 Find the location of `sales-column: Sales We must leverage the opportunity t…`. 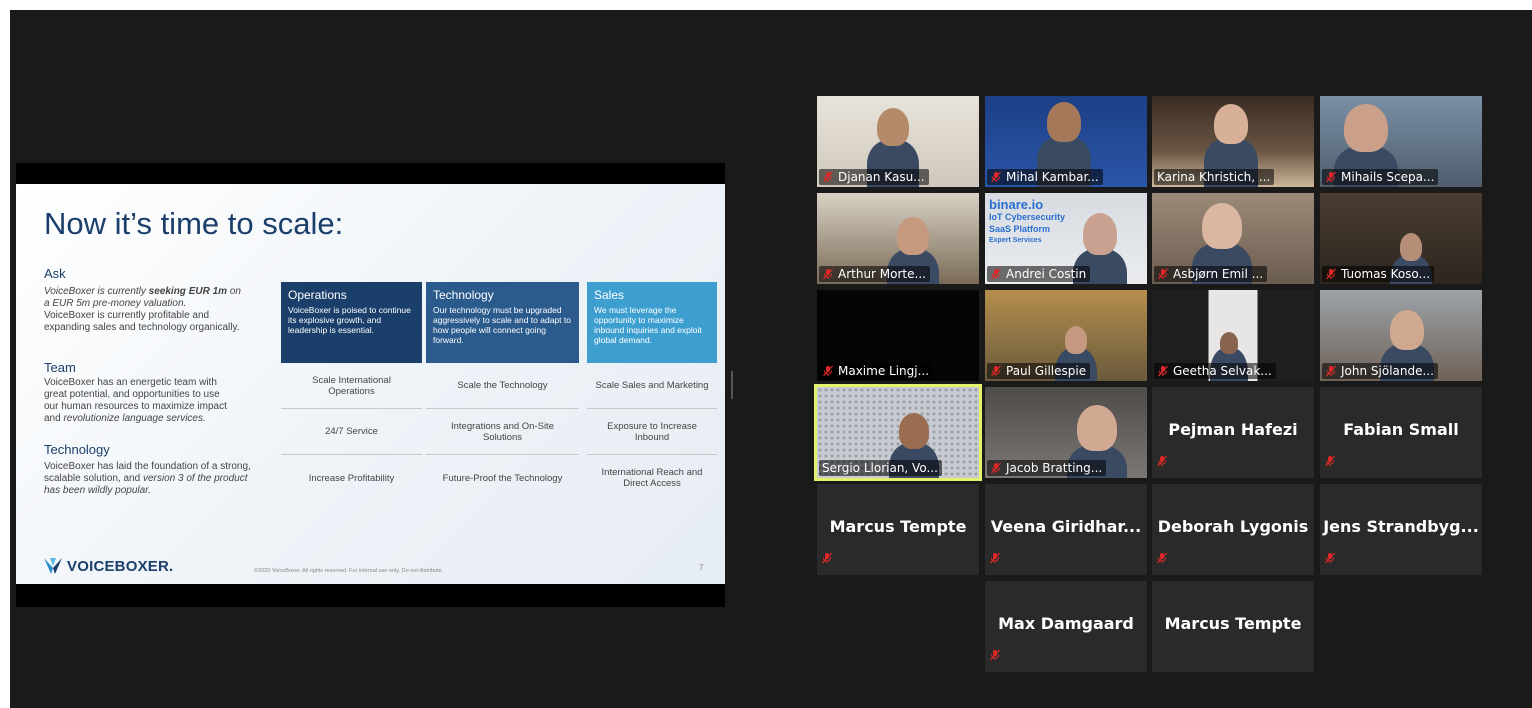

sales-column: Sales We must leverage the opportunity t… is located at coordinates (652, 391).